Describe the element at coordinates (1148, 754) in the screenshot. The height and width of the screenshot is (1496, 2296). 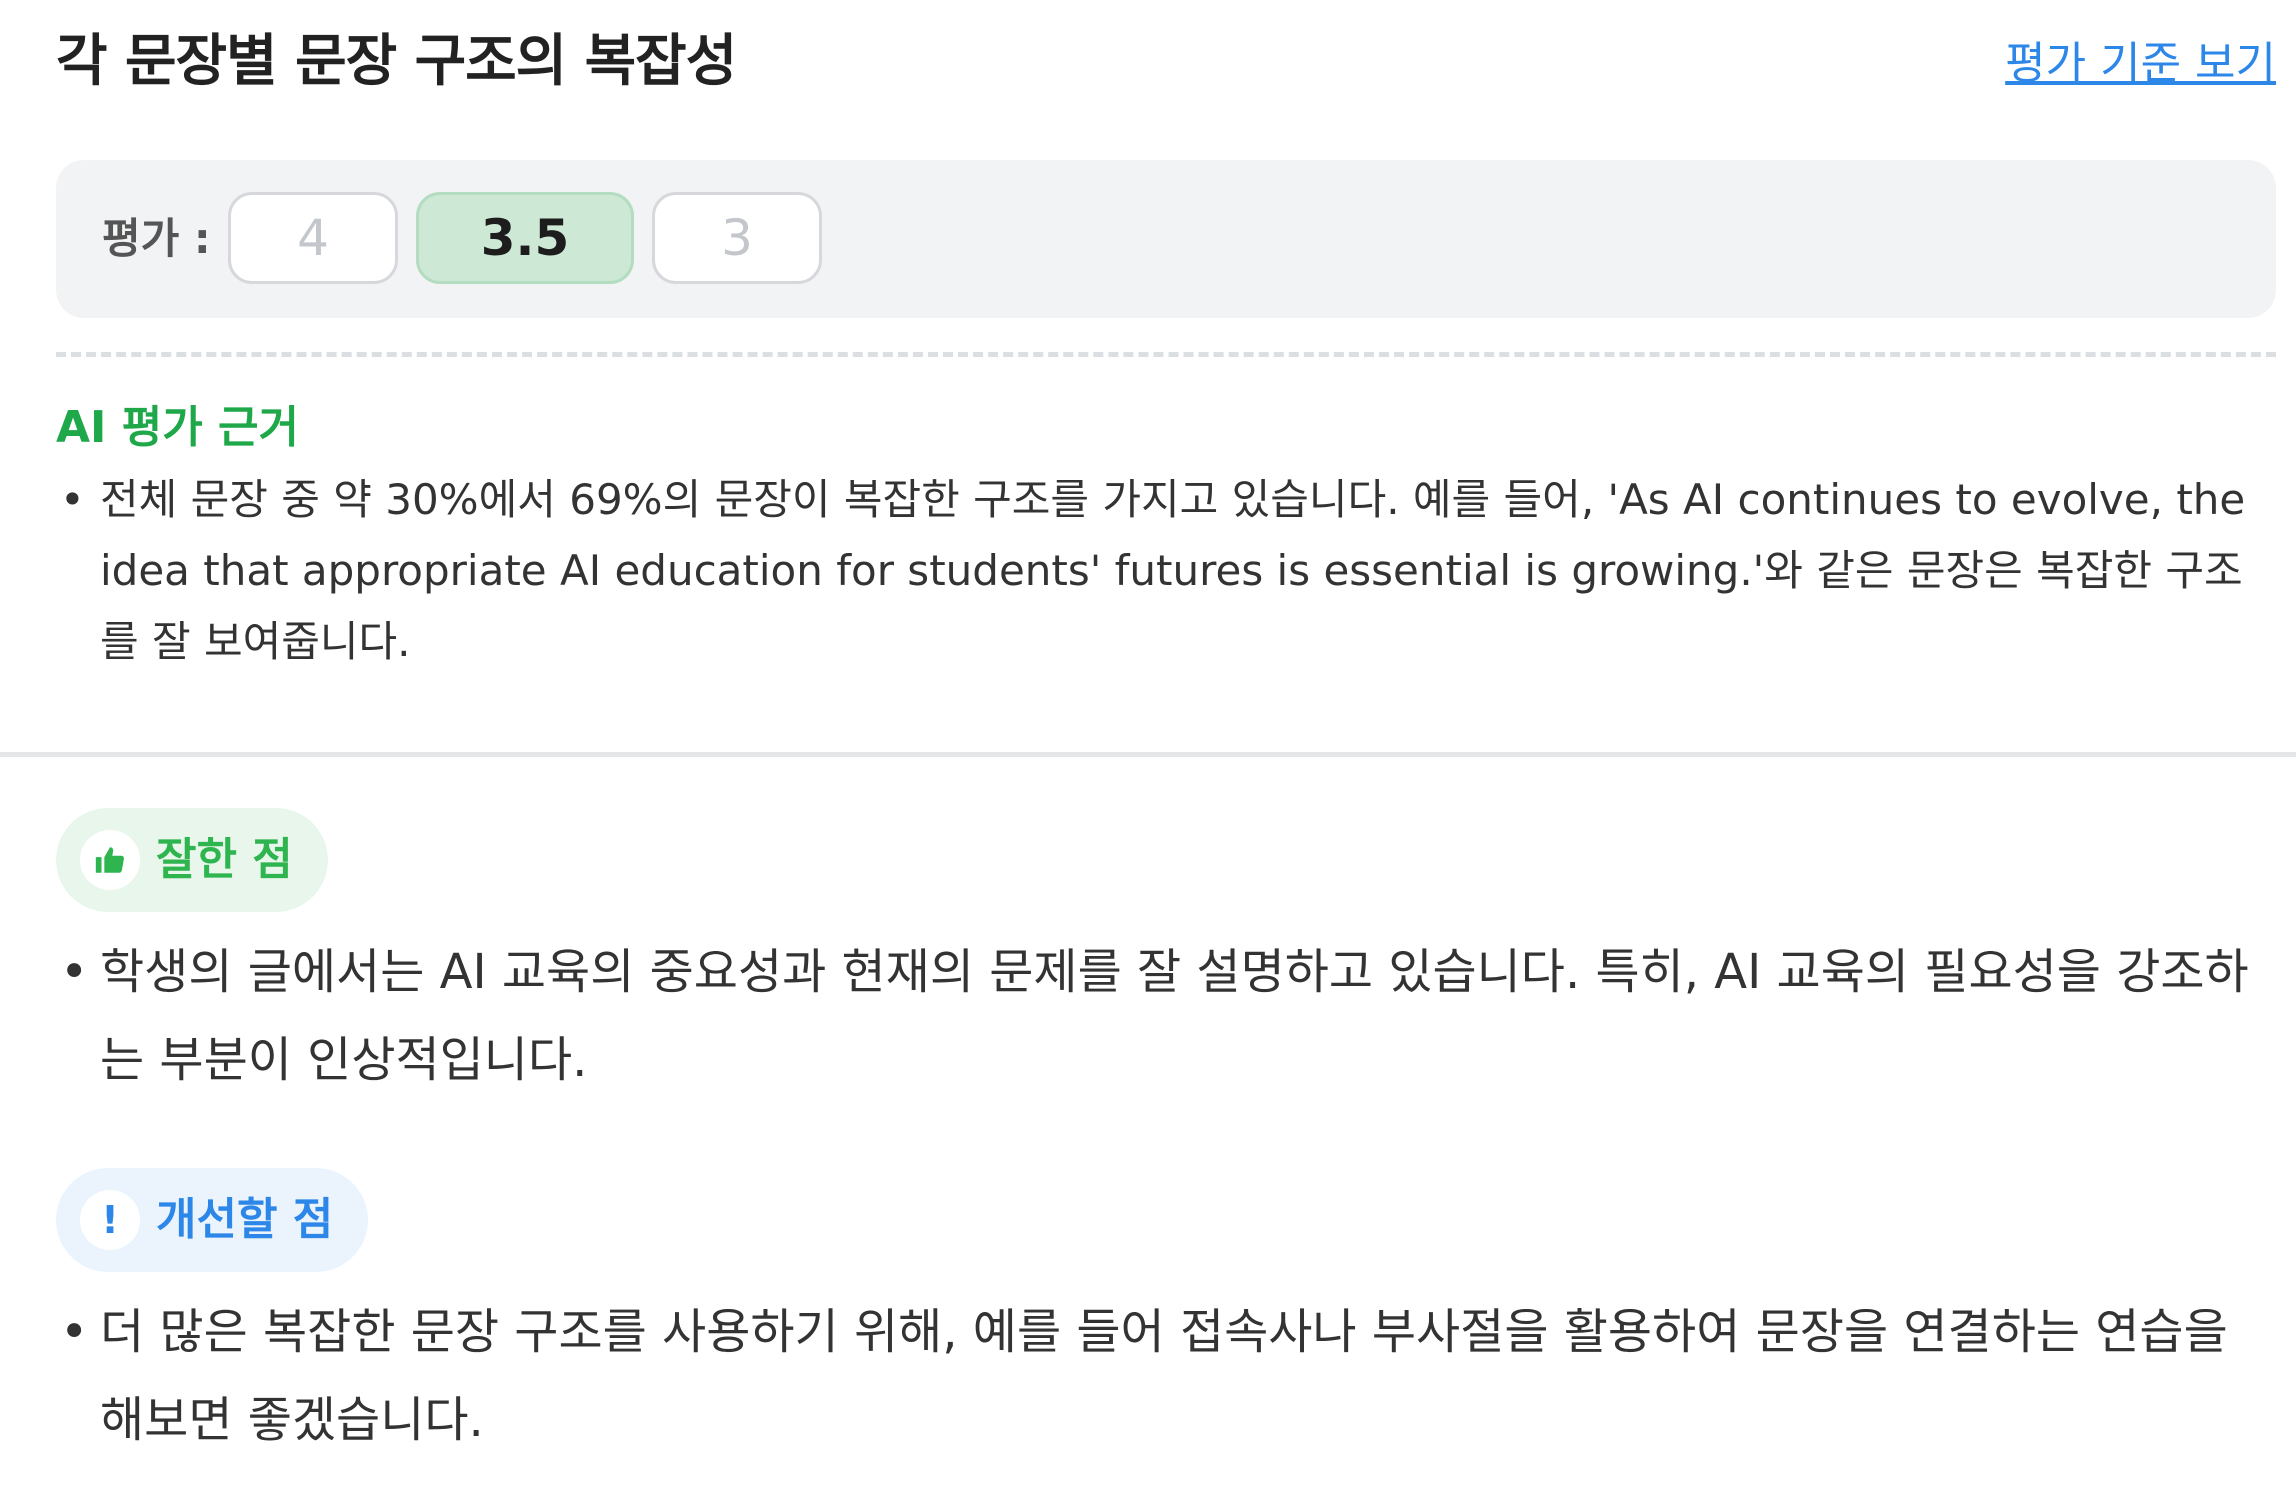
I see `section-divider` at that location.